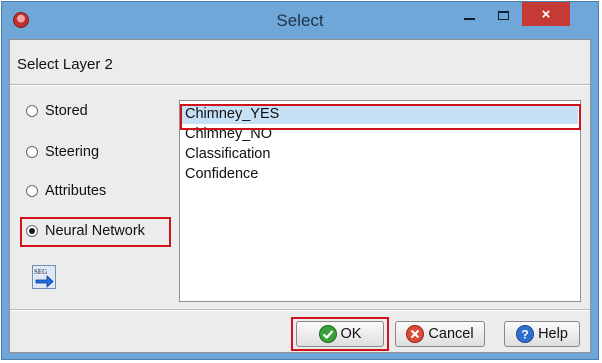 The width and height of the screenshot is (602, 363). Describe the element at coordinates (65, 64) in the screenshot. I see `dialog-heading: Select Layer 2` at that location.